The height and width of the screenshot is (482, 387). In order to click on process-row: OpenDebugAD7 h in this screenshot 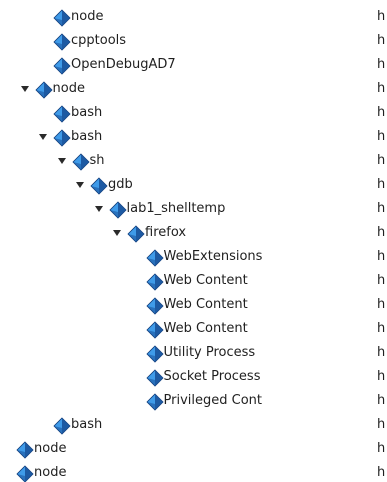, I will do `click(193, 65)`.